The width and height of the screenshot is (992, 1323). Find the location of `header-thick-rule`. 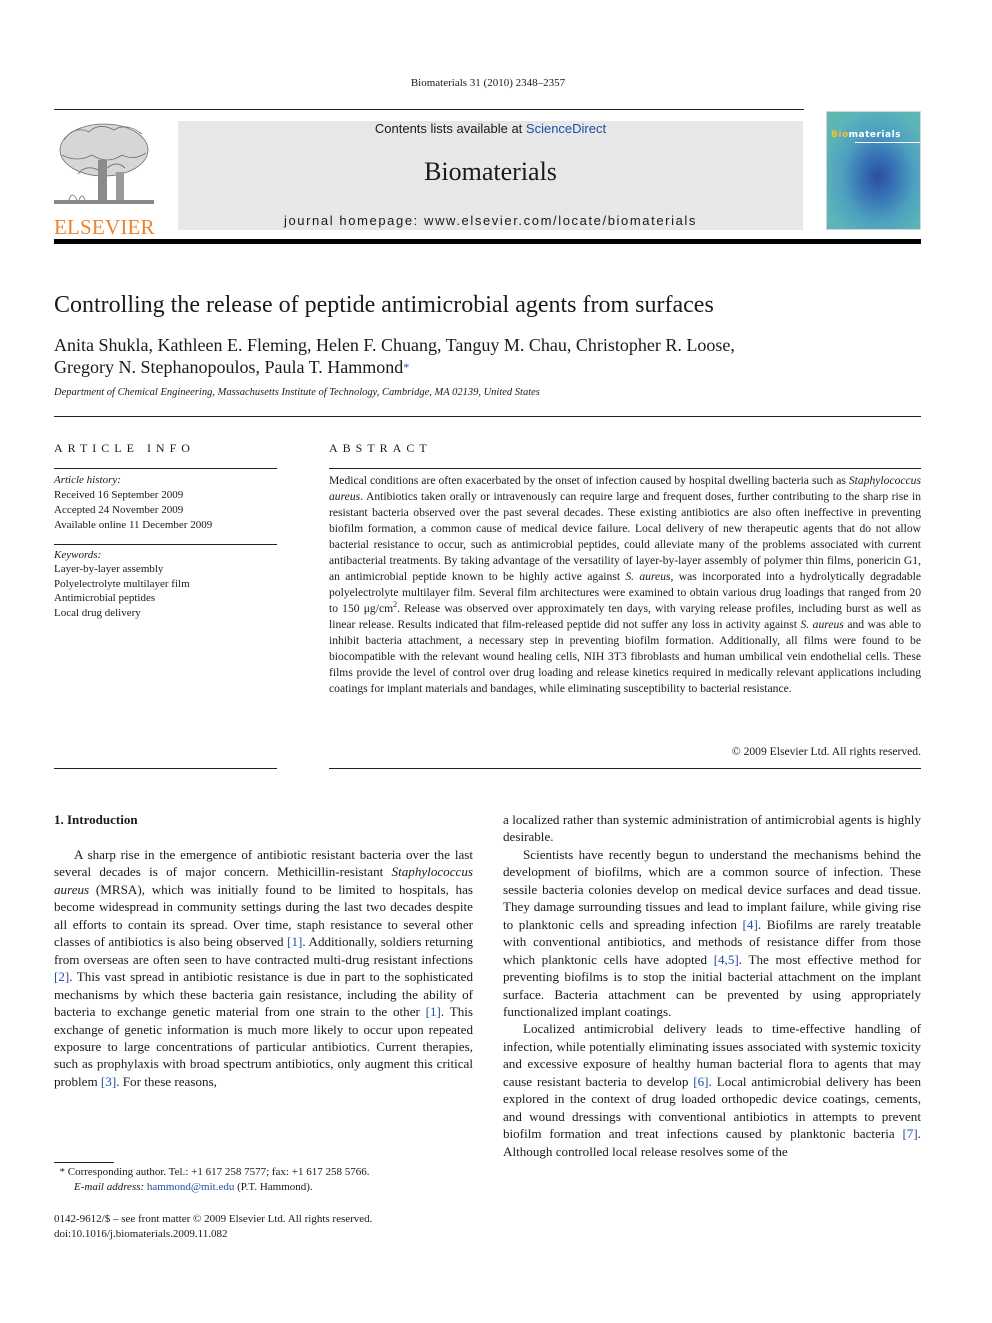

header-thick-rule is located at coordinates (487, 241).